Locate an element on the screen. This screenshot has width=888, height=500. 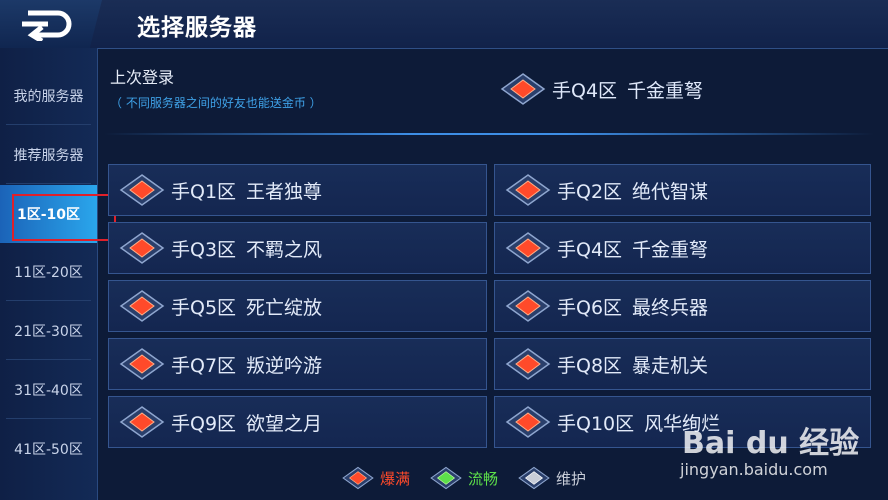
server-zone: 手Q1区 is located at coordinates (204, 191).